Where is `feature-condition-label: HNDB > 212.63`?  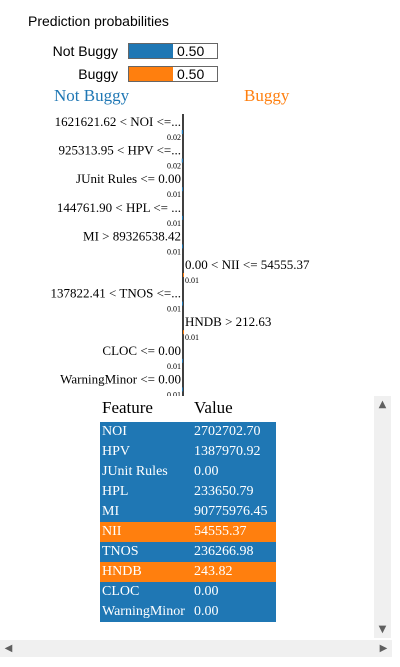 feature-condition-label: HNDB > 212.63 is located at coordinates (228, 321).